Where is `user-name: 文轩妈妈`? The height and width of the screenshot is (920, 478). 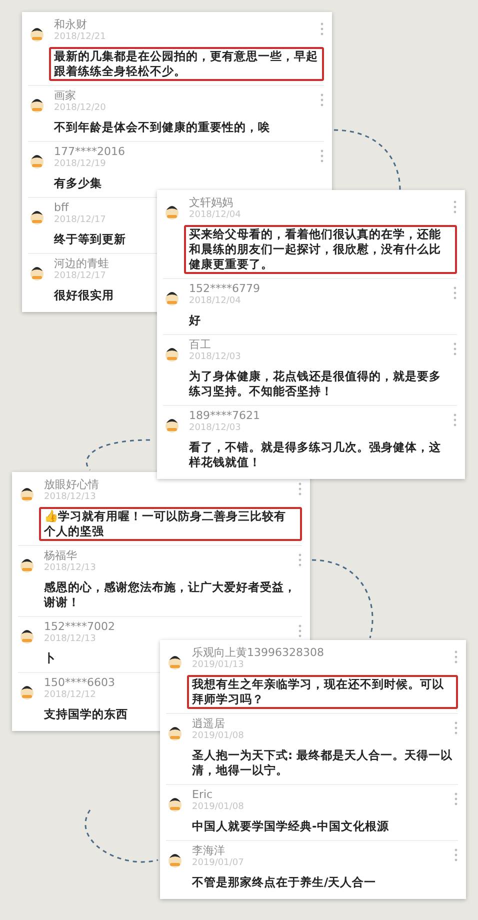
user-name: 文轩妈妈 is located at coordinates (211, 202).